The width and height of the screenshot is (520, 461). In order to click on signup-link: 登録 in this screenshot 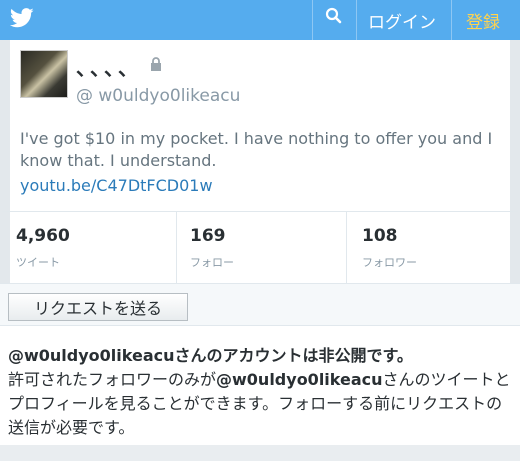, I will do `click(483, 20)`.